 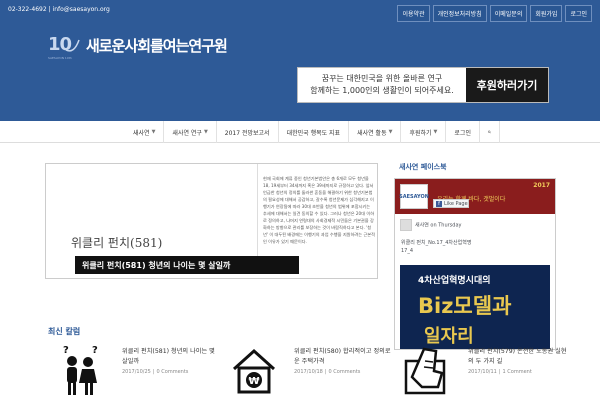 I want to click on facebook-widget-title: 새사연 페이스북, so click(x=423, y=167).